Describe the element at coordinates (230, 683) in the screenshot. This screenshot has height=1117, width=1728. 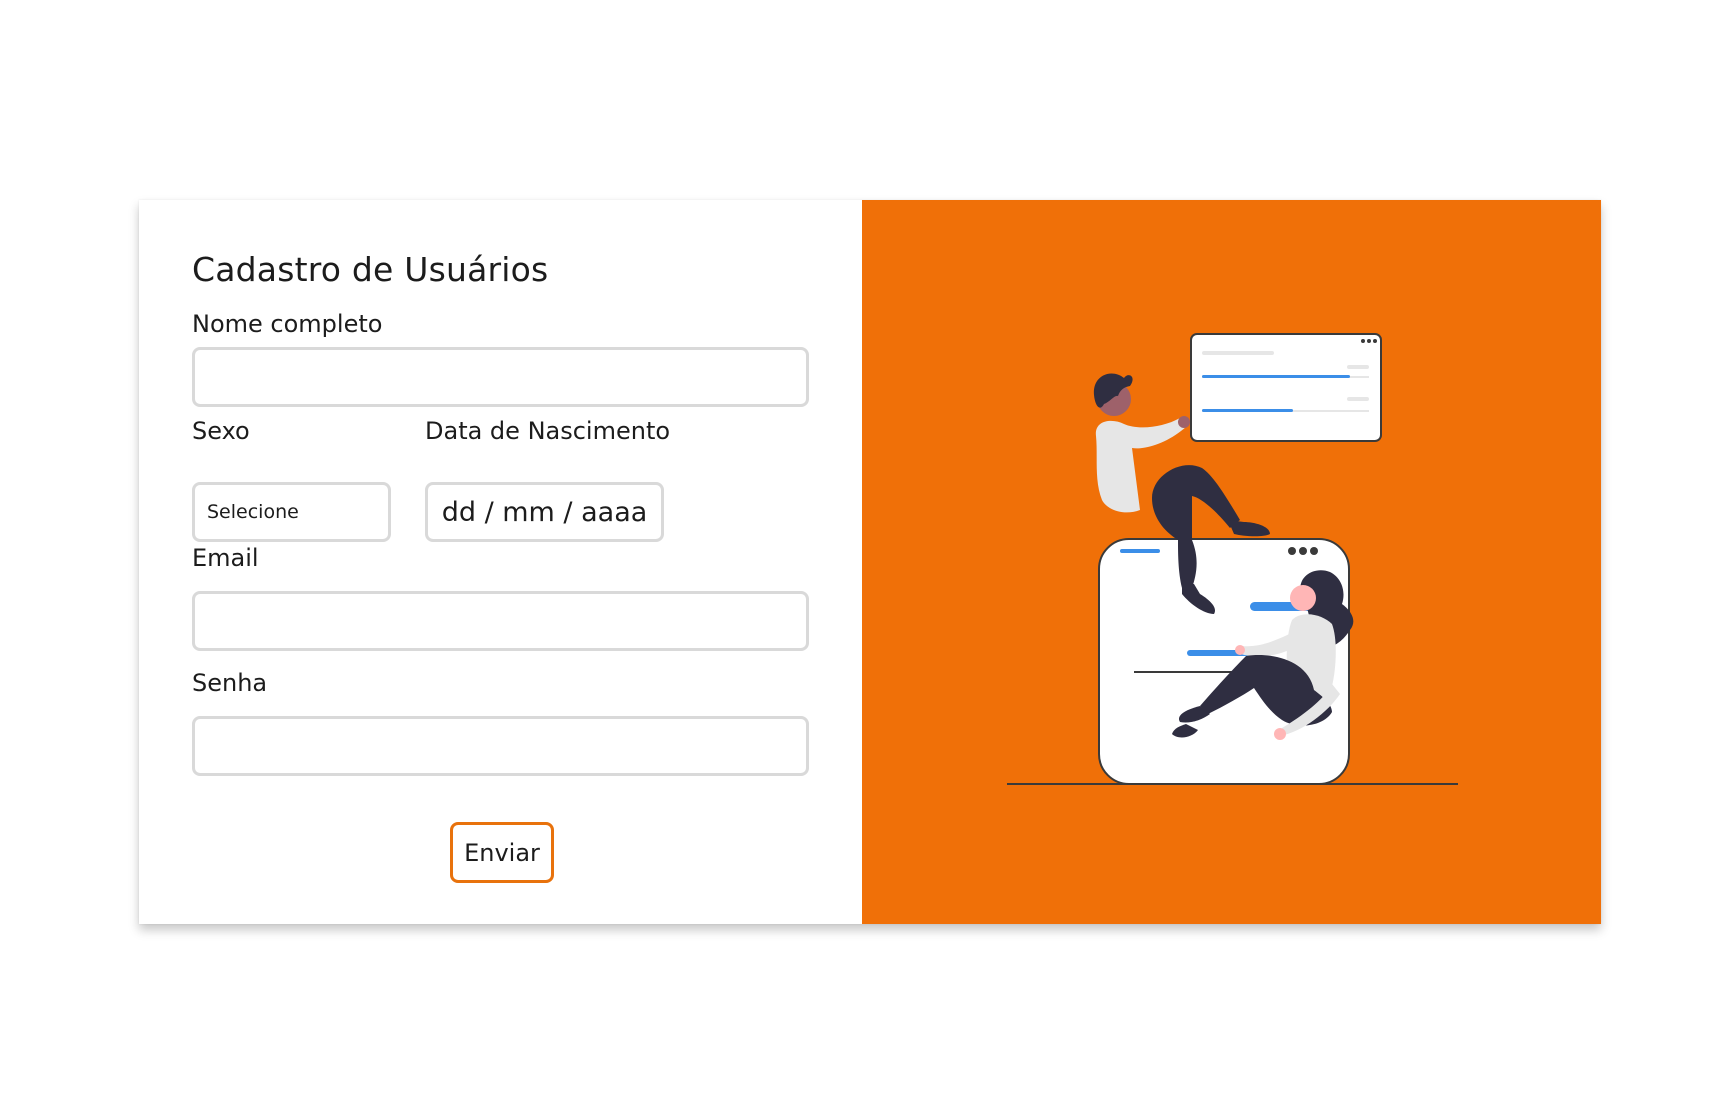
I see `password-label: Senha` at that location.